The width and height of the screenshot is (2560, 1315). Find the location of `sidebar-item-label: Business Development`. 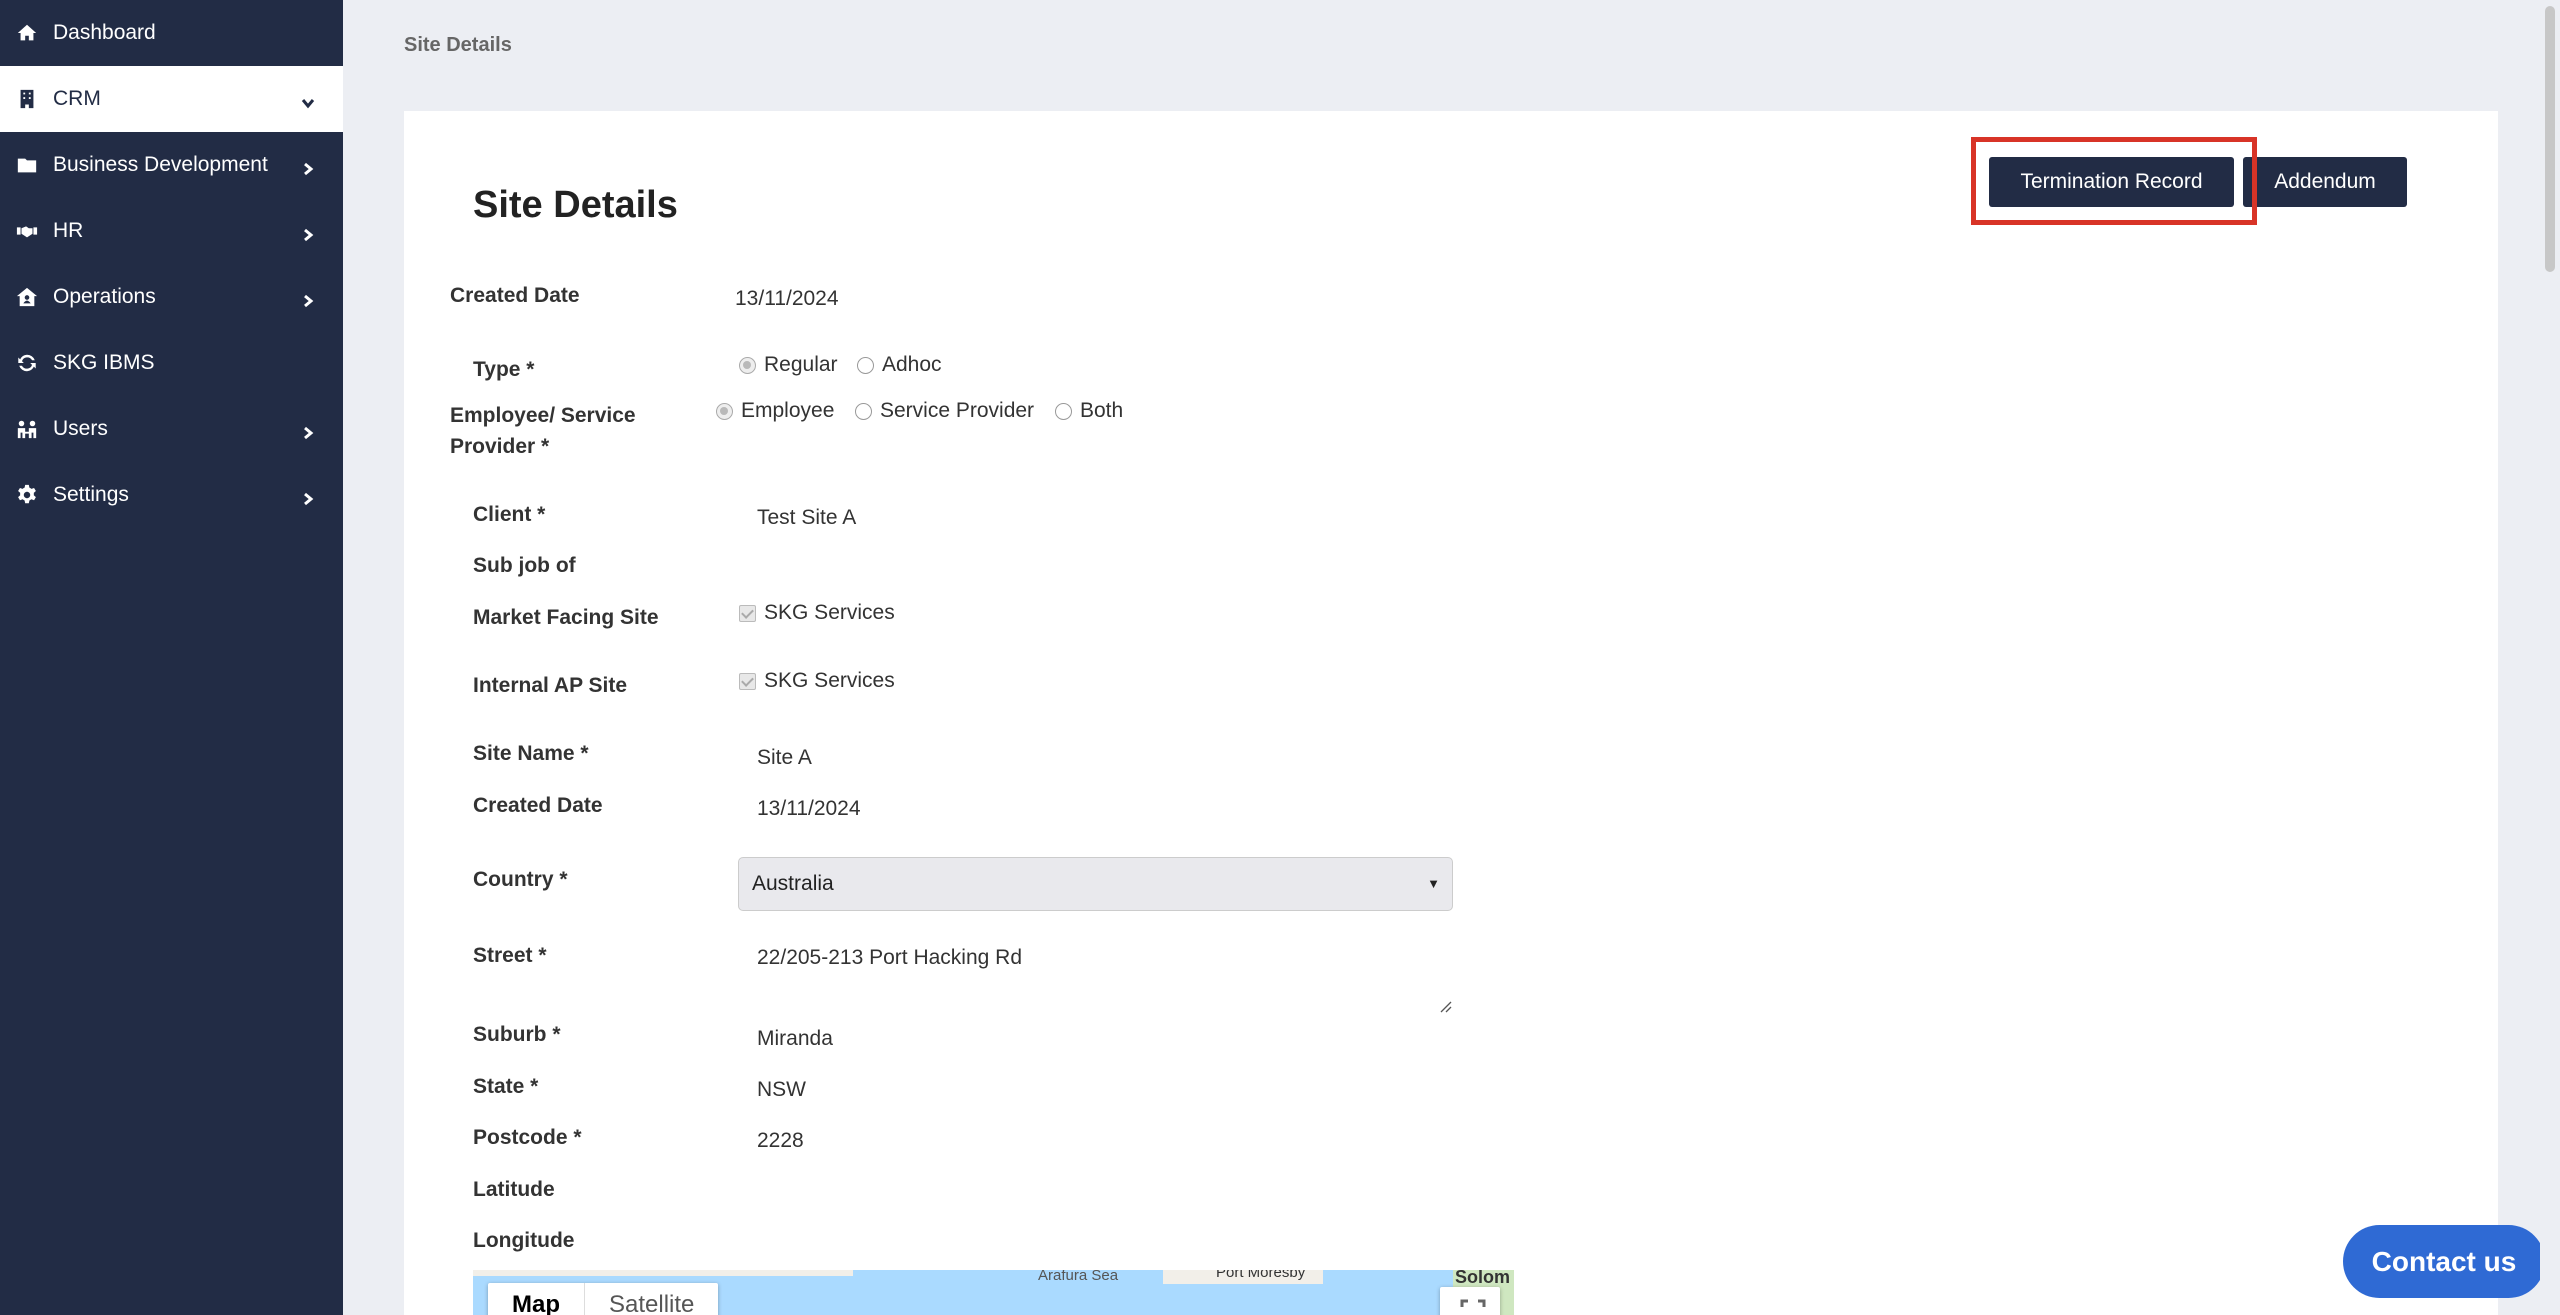

sidebar-item-label: Business Development is located at coordinates (160, 164).